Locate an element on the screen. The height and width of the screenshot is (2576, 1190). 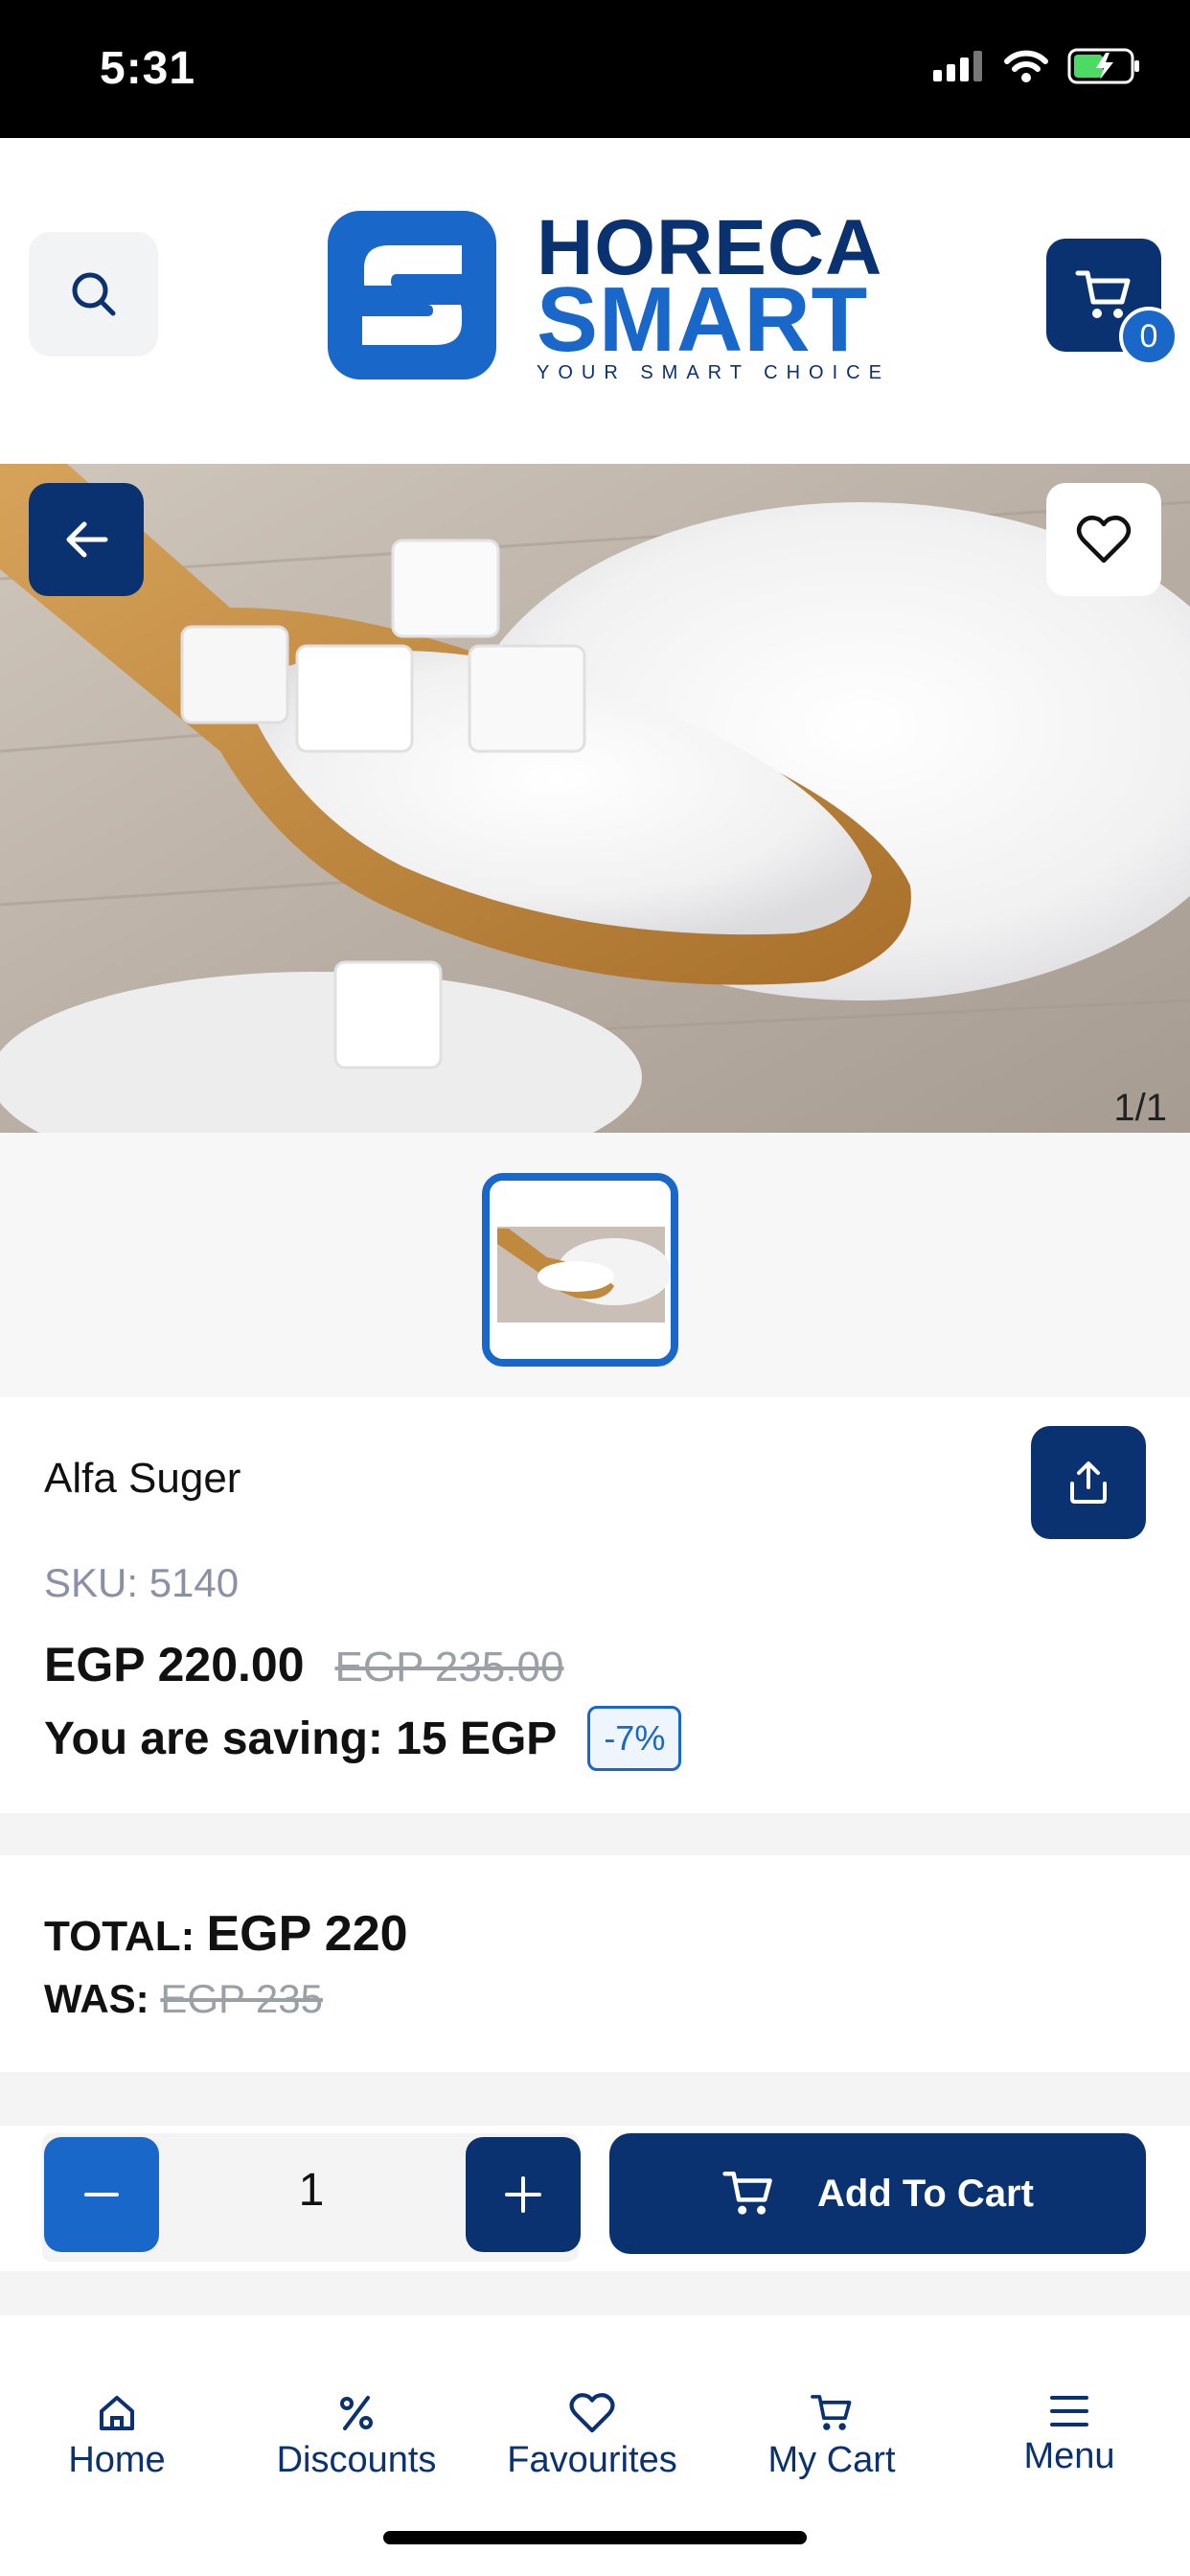
nav-item-menu: Menu is located at coordinates (1070, 2434).